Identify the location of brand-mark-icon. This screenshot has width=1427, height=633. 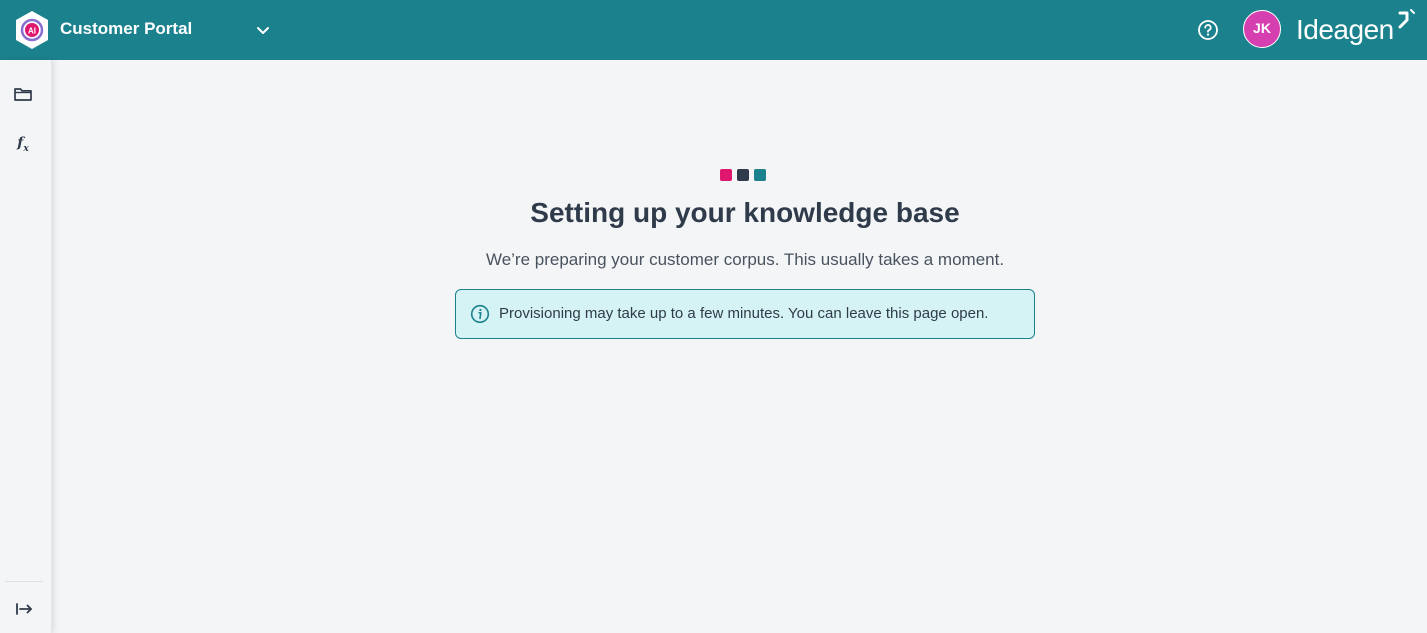
(1407, 19).